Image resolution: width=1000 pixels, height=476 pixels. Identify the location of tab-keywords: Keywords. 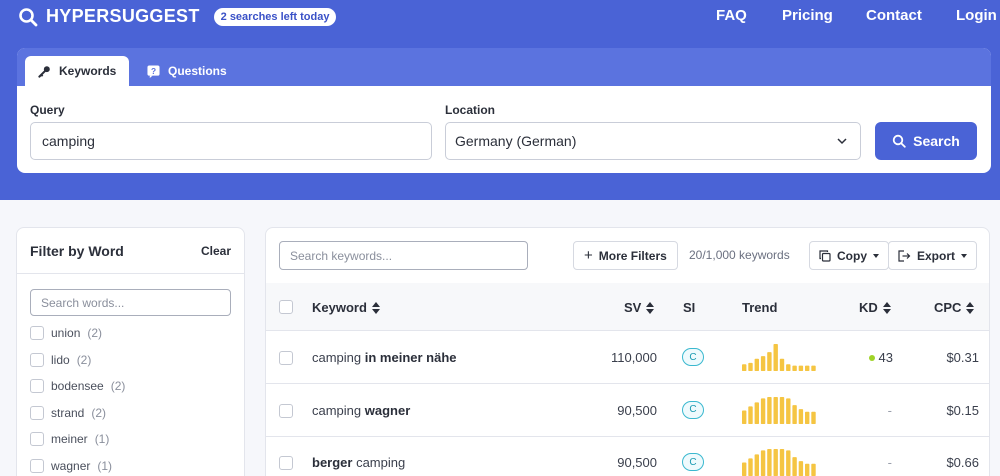
(77, 71).